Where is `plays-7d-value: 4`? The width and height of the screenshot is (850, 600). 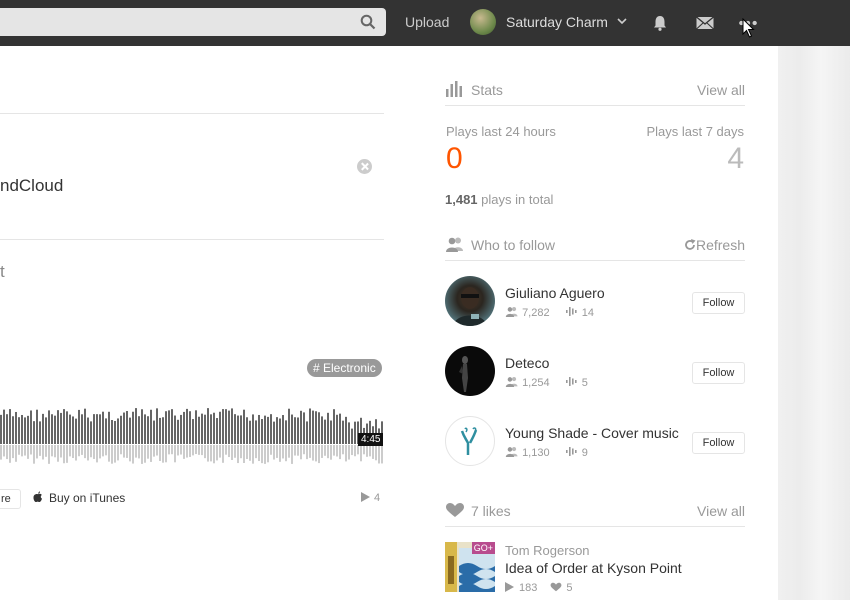
plays-7d-value: 4 is located at coordinates (735, 158).